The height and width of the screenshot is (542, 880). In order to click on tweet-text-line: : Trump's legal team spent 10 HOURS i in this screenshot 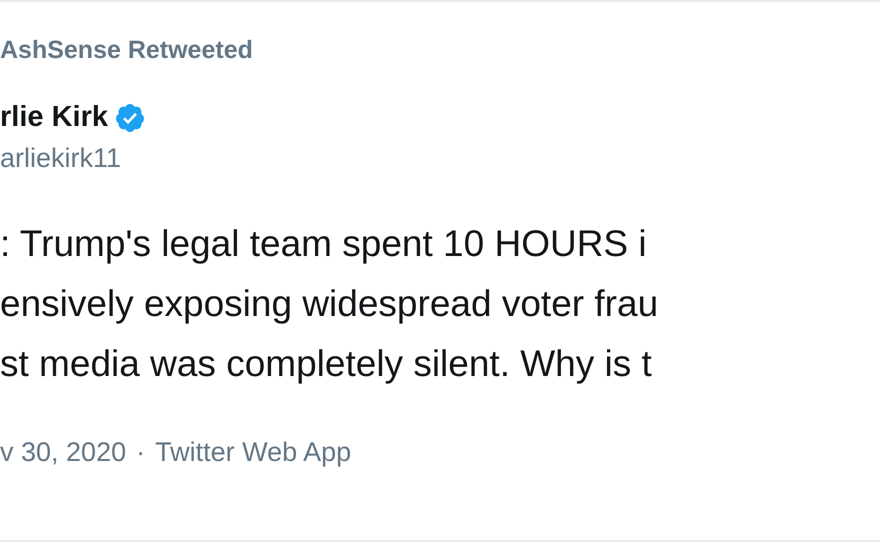, I will do `click(323, 244)`.